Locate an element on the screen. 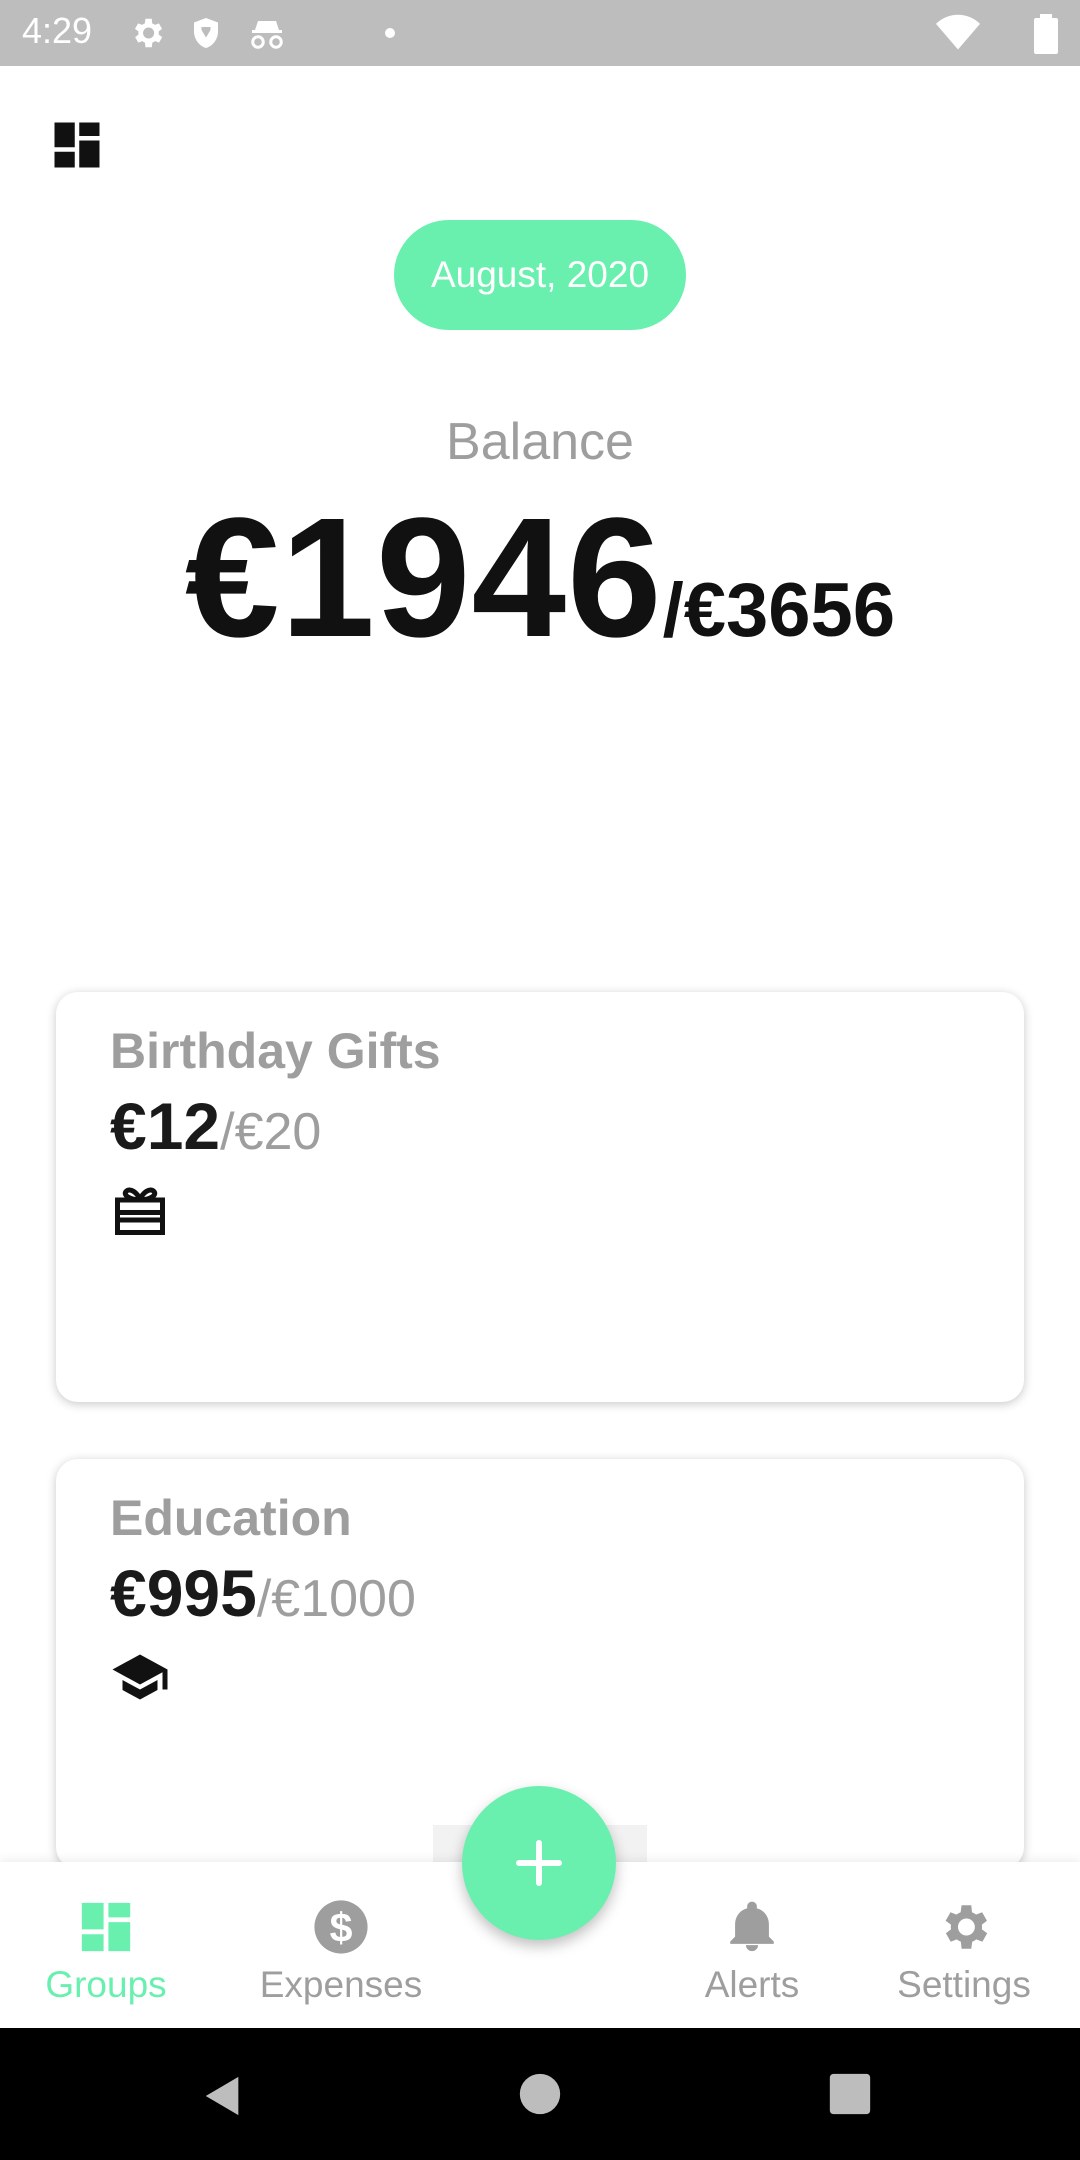  balance-value: €1946/€3656 is located at coordinates (540, 578).